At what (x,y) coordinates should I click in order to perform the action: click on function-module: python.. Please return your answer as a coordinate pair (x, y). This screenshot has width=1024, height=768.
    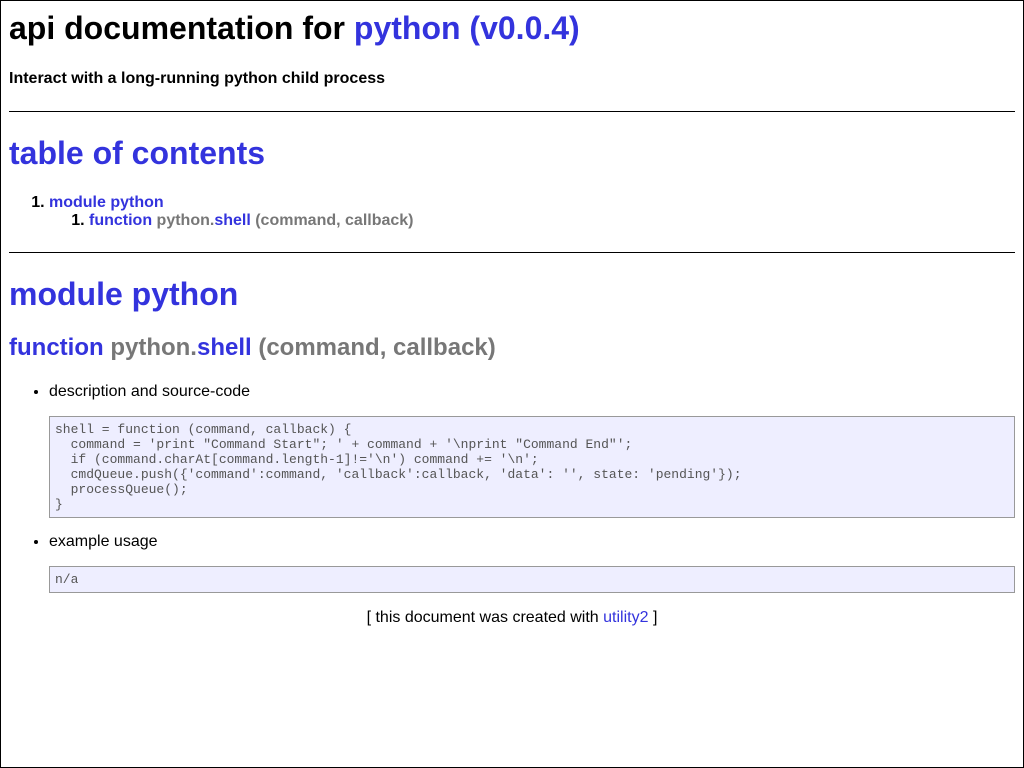
    Looking at the image, I should click on (153, 347).